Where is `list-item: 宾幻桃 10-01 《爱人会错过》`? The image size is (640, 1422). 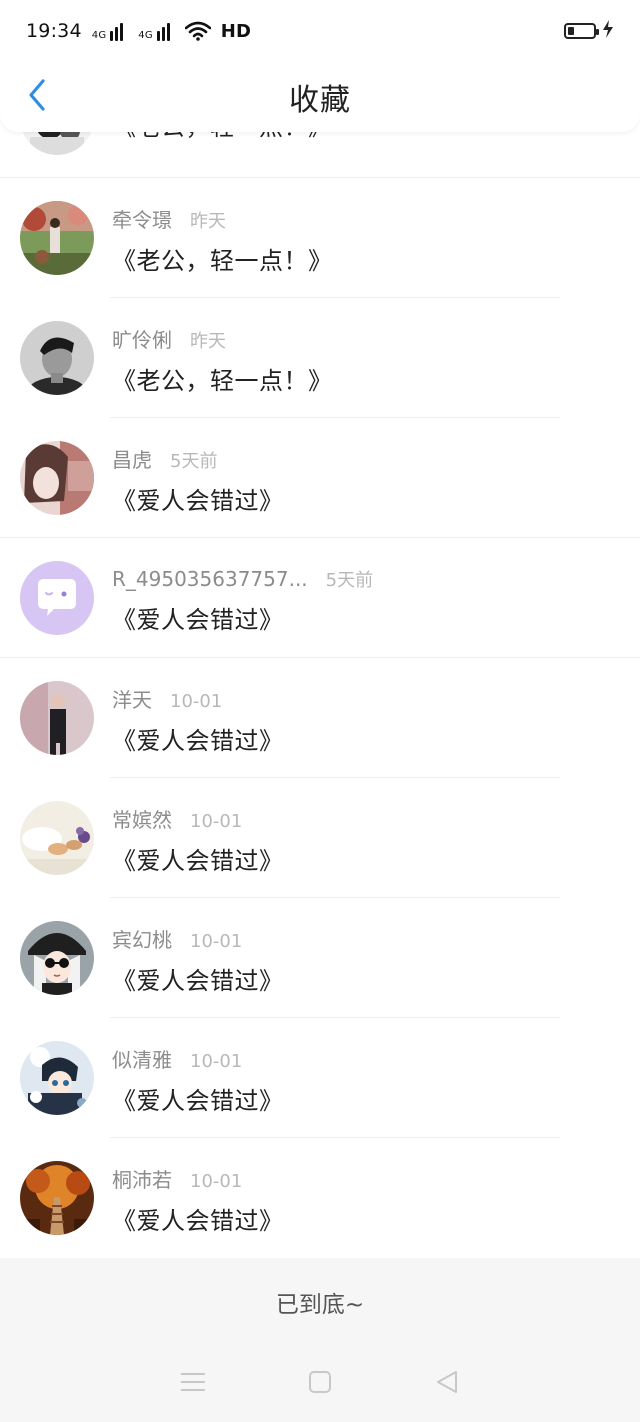
list-item: 宾幻桃 10-01 《爱人会错过》 is located at coordinates (320, 958).